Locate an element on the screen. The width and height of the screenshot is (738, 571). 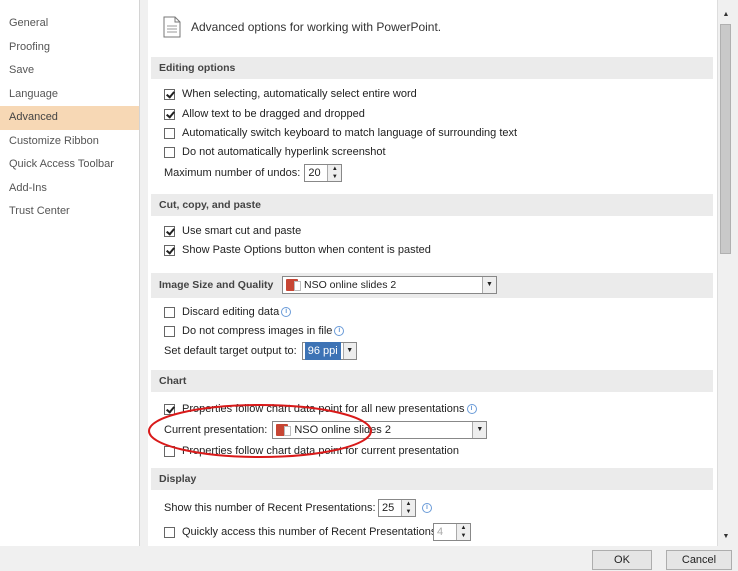
discard-editing-checkbox is located at coordinates (169, 312).